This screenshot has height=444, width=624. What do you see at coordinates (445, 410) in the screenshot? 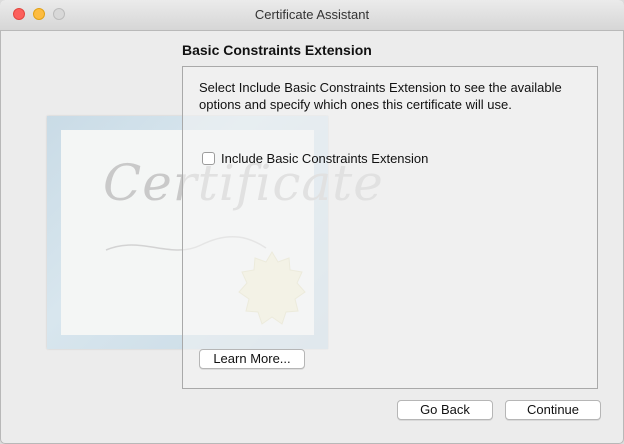
I see `go-back-button: Go Back` at bounding box center [445, 410].